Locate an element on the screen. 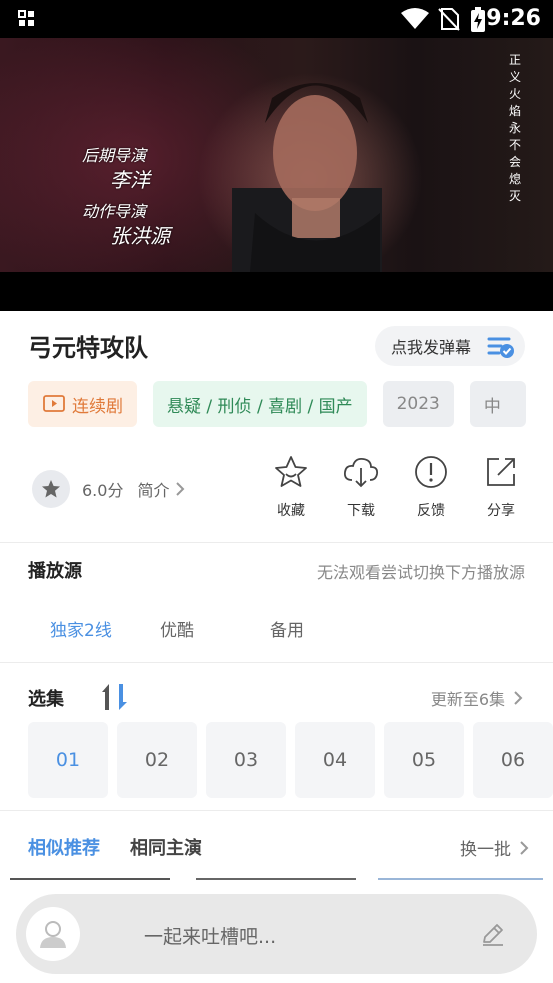  danmaku-button: 点我发弹幕 is located at coordinates (450, 346).